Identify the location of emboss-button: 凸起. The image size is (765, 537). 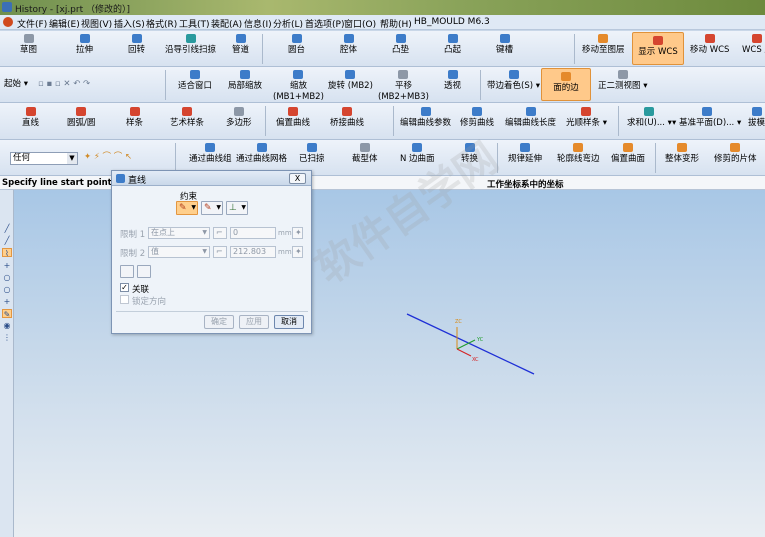
(452, 45).